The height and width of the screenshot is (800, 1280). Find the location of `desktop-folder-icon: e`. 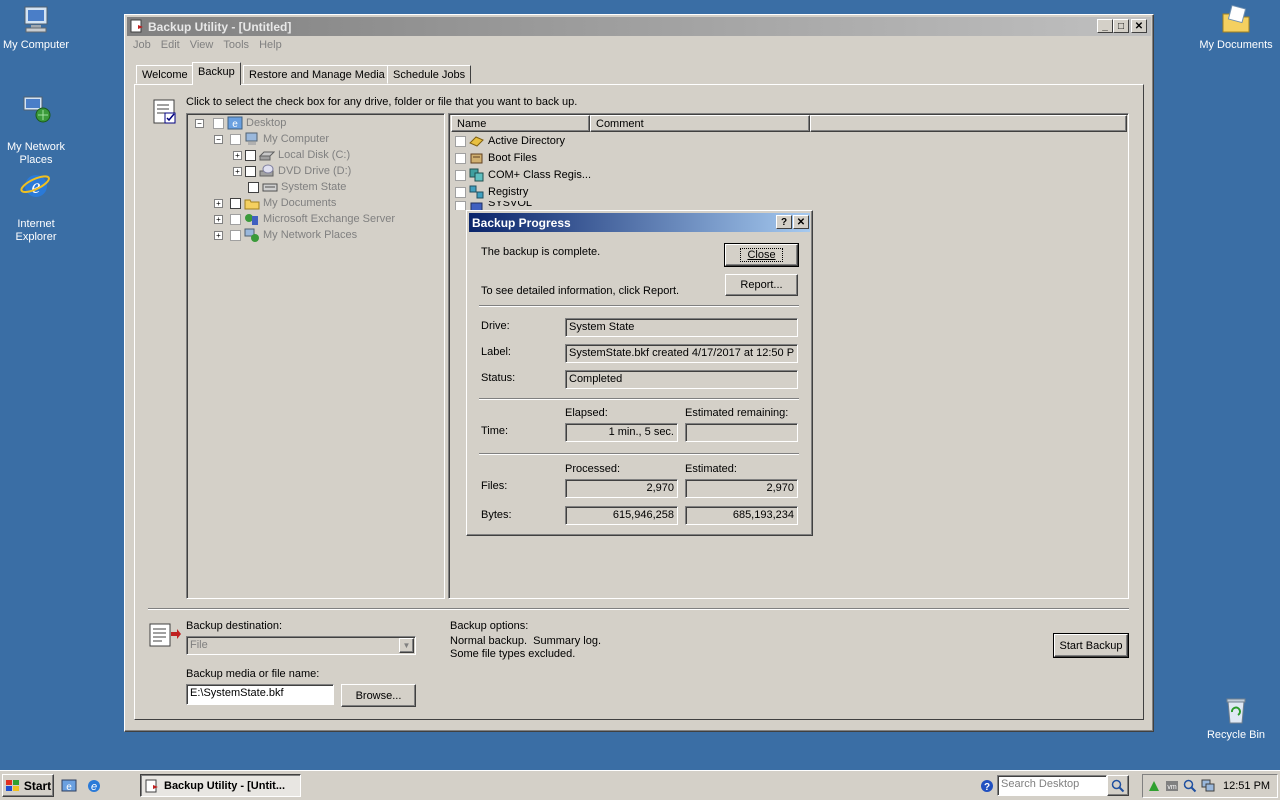

desktop-folder-icon: e is located at coordinates (235, 123).